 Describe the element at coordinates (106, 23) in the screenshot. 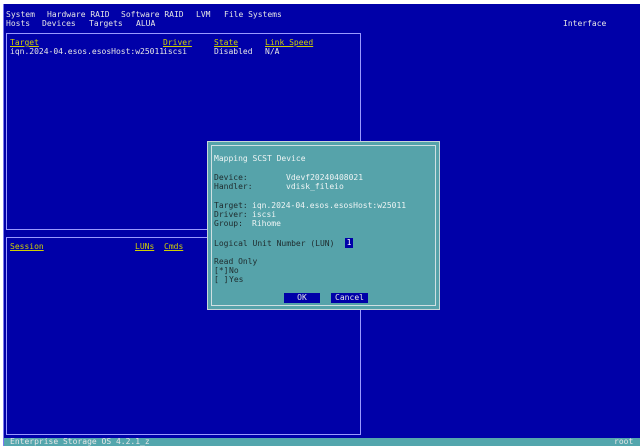

I see `menu-targets: Targets` at that location.